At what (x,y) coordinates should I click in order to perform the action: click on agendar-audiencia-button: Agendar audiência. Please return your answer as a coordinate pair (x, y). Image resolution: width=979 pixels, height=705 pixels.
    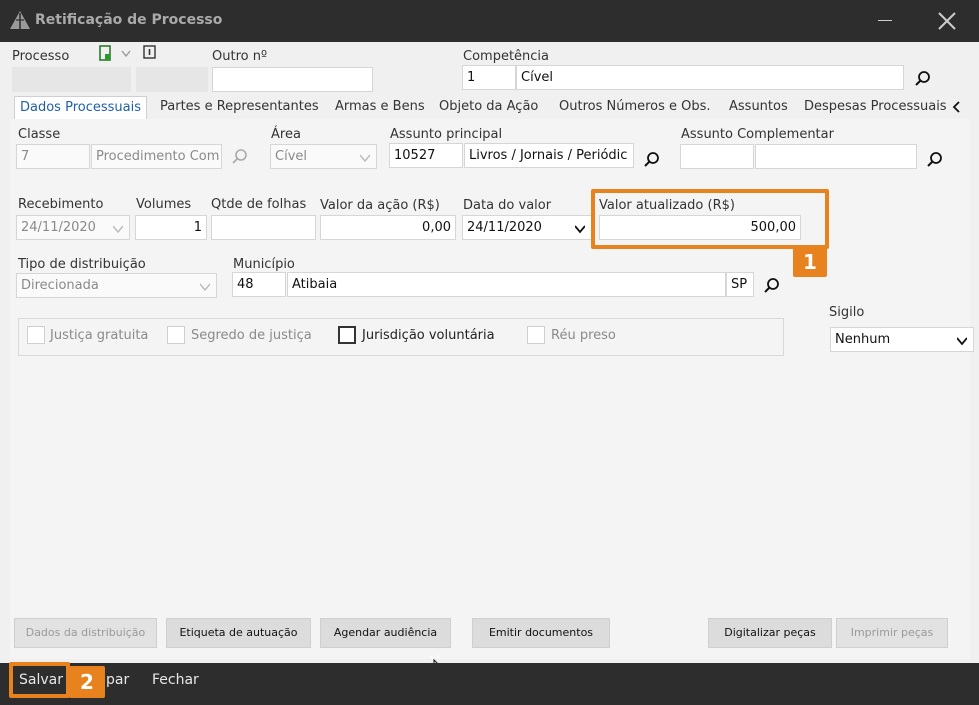
    Looking at the image, I should click on (385, 633).